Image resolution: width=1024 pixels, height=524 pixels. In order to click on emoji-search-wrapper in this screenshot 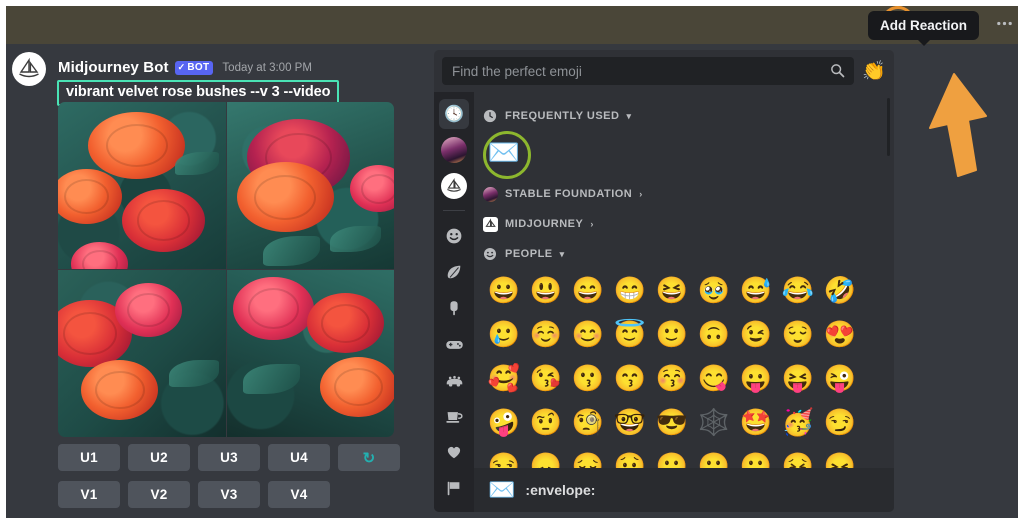, I will do `click(648, 71)`.